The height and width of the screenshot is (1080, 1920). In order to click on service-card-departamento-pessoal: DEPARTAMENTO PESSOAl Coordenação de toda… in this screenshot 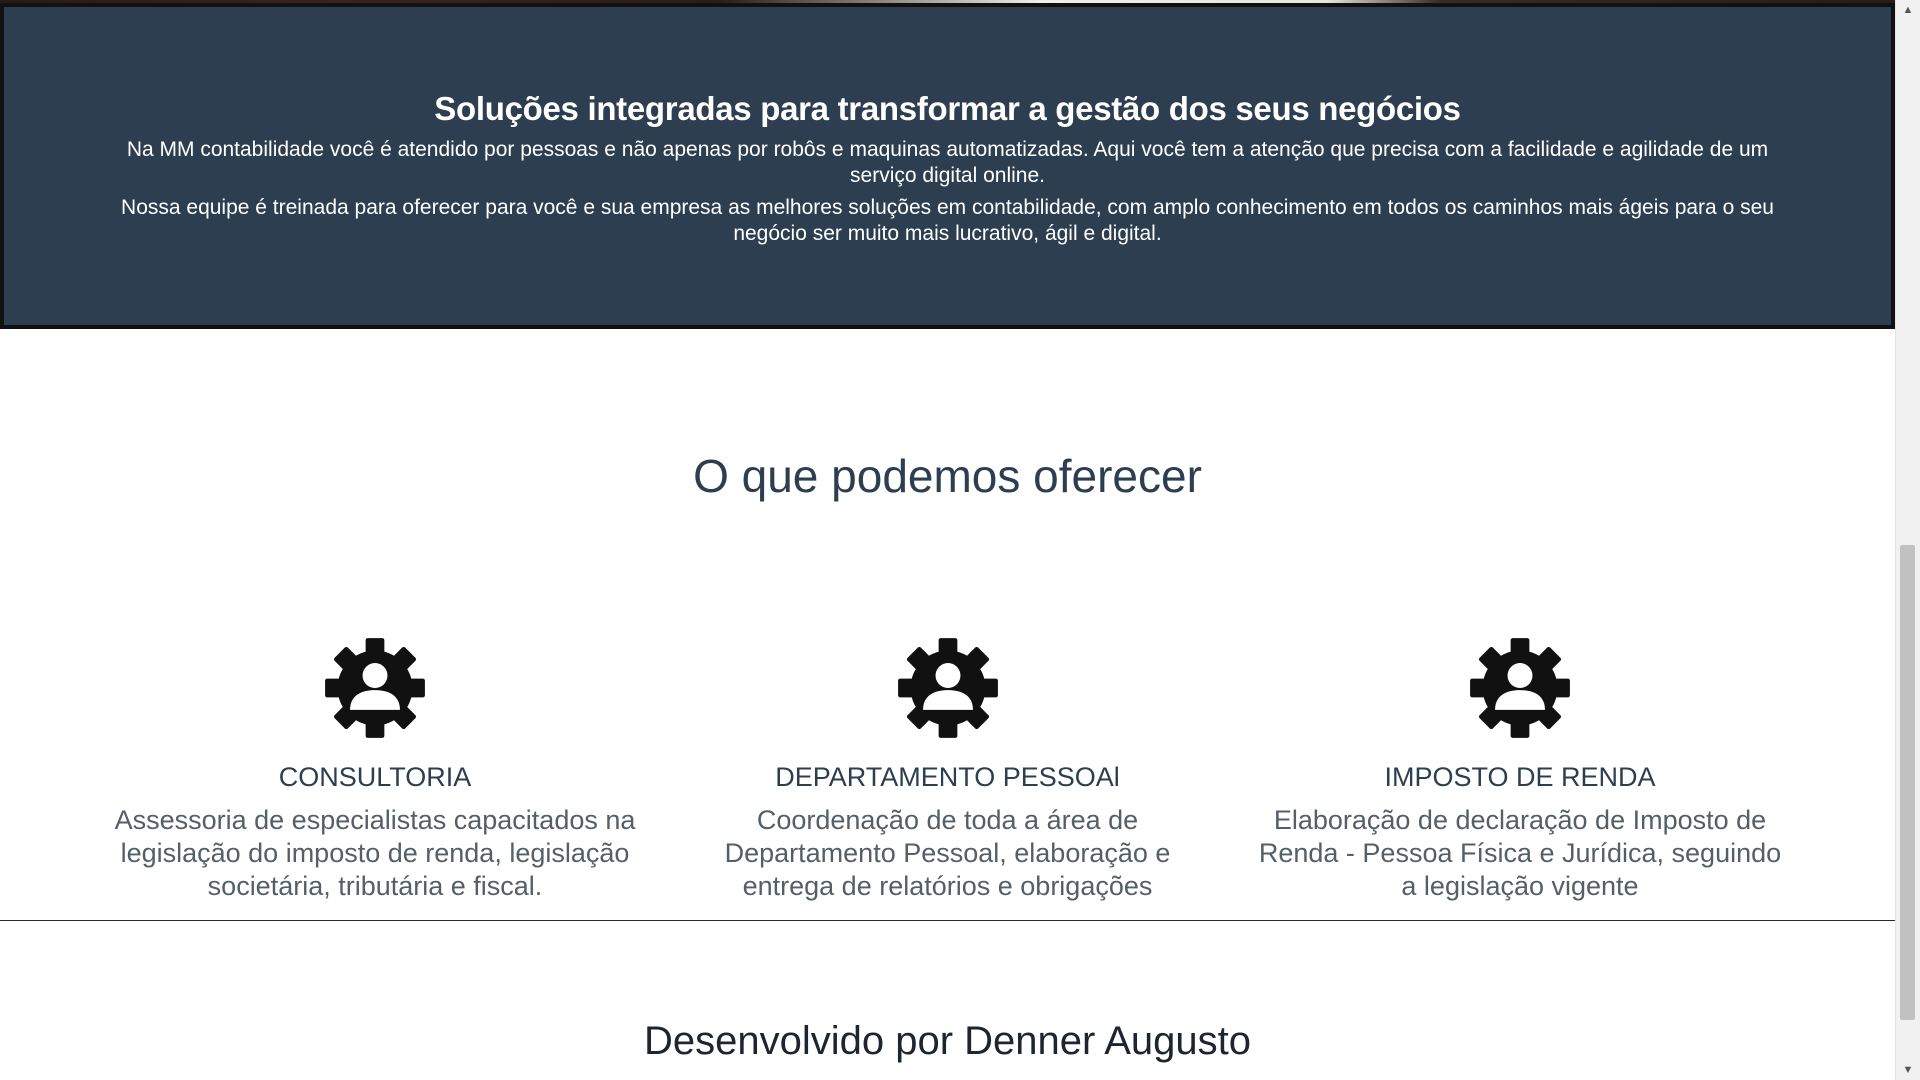, I will do `click(948, 776)`.